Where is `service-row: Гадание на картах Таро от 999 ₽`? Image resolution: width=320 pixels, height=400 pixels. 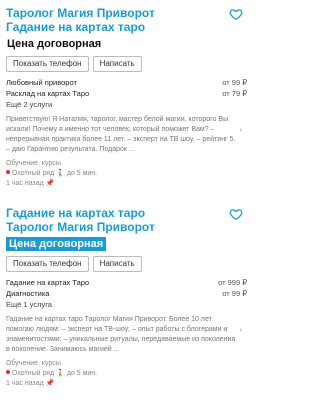 service-row: Гадание на картах Таро от 999 ₽ is located at coordinates (126, 282).